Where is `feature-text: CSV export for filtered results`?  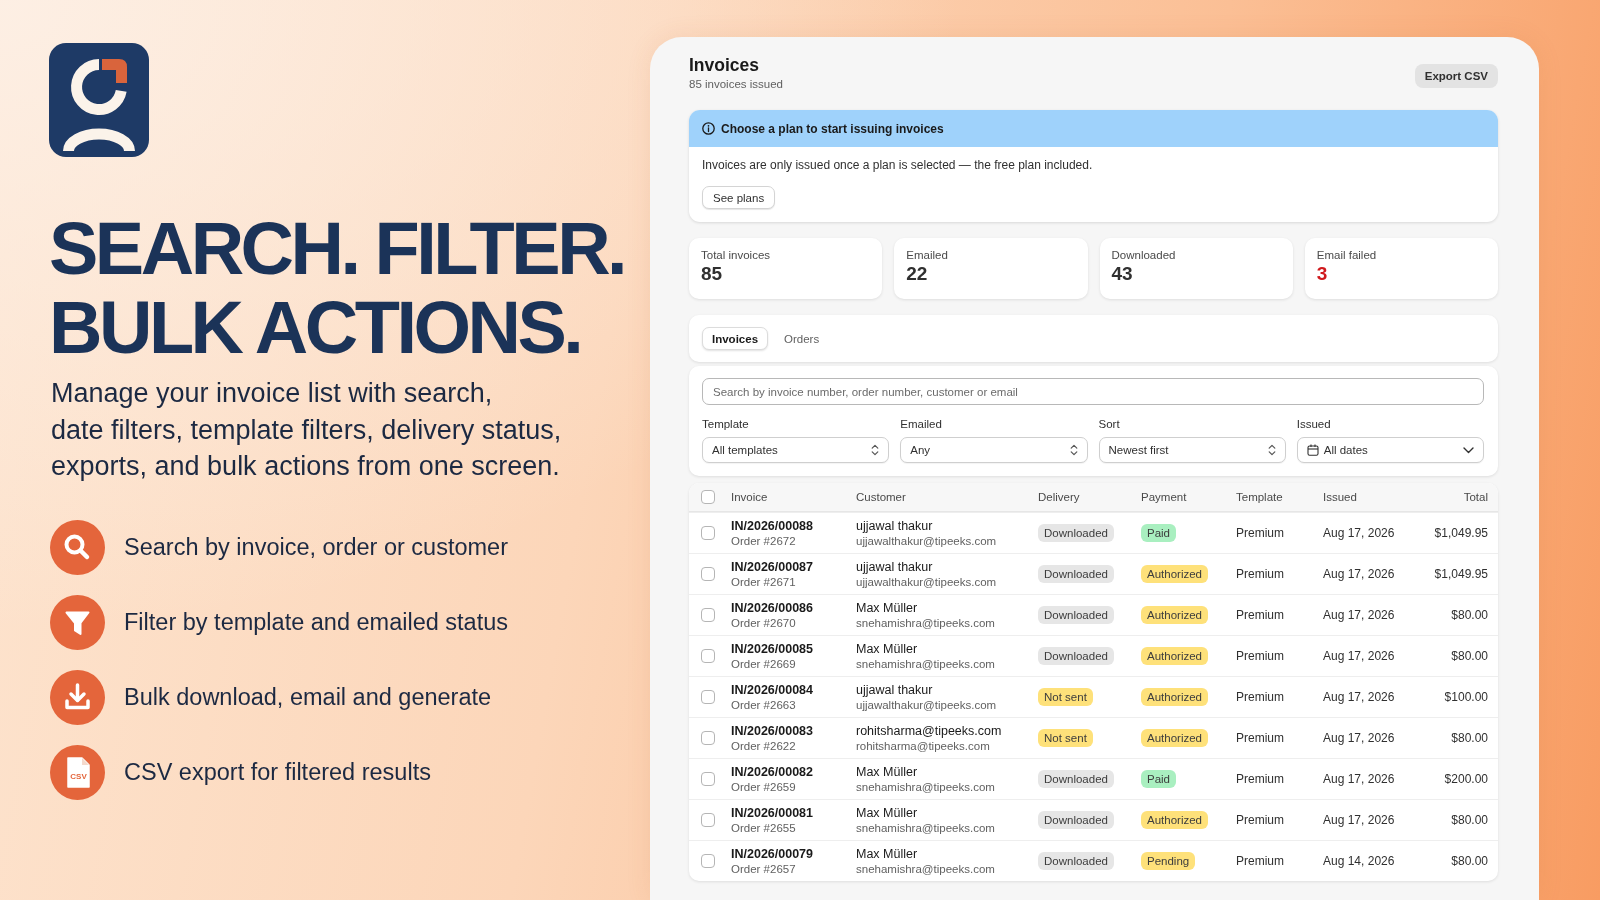 feature-text: CSV export for filtered results is located at coordinates (277, 772).